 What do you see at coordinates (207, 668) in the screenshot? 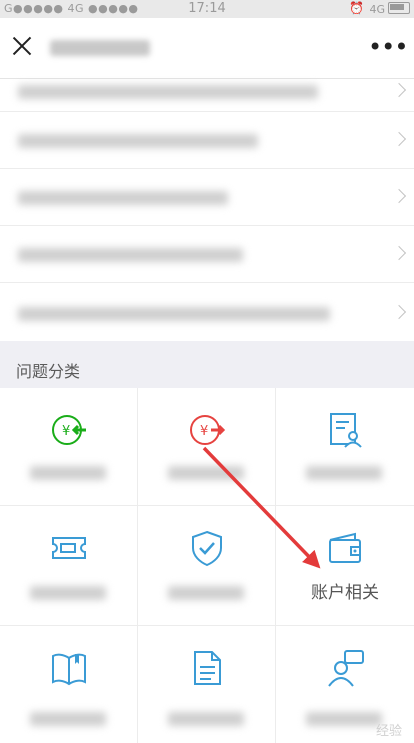
I see `document-icon` at bounding box center [207, 668].